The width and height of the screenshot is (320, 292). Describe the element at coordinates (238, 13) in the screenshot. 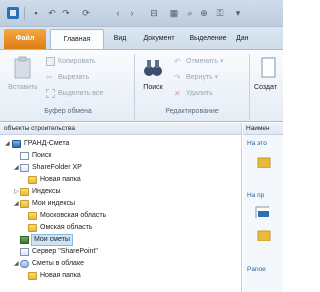

I see `customize-qat-icon: ▾` at that location.